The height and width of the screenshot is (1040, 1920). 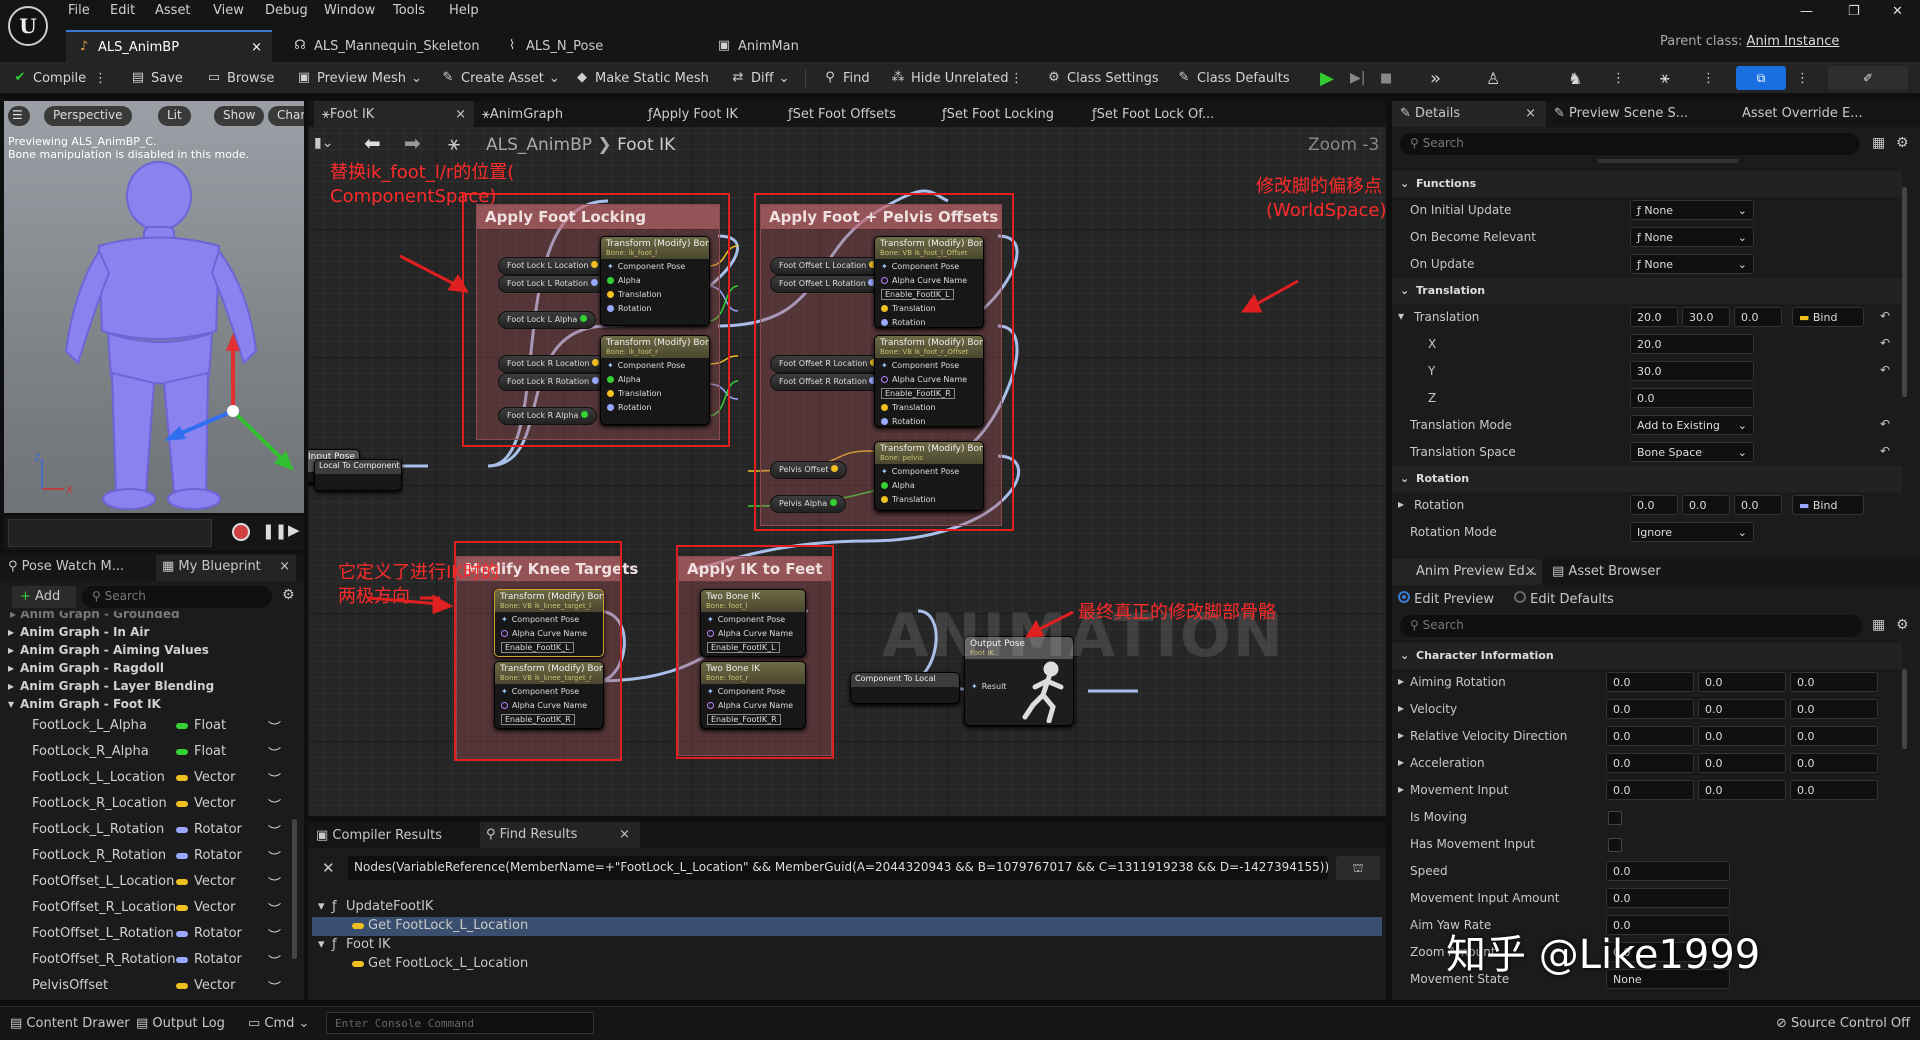 I want to click on tab-anim-preview-editor: Anim Preview Ed... ×, so click(x=1467, y=572).